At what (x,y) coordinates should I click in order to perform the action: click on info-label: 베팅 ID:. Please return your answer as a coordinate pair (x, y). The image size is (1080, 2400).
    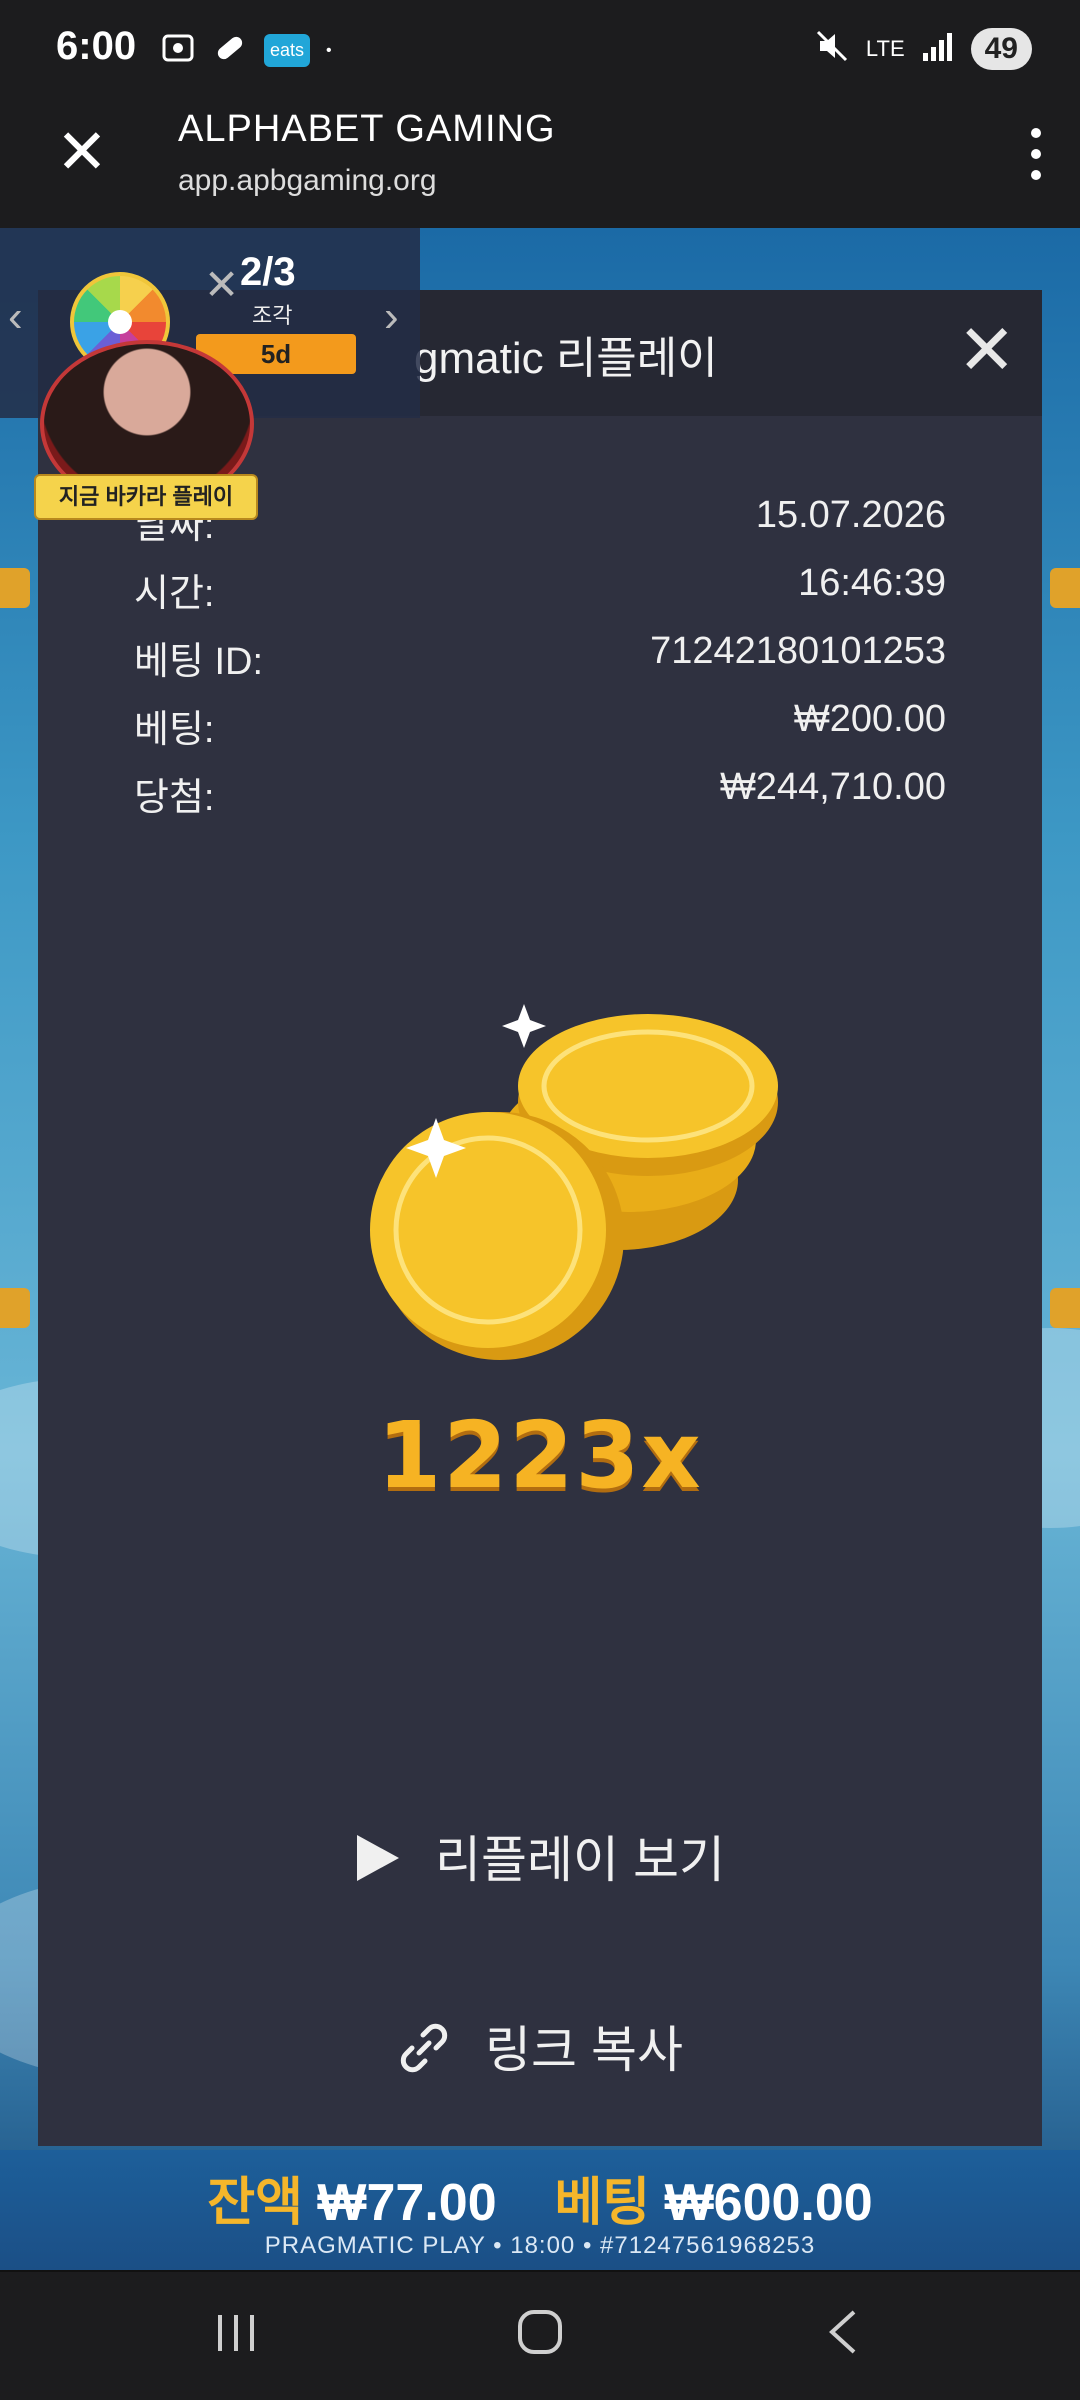
    Looking at the image, I should click on (199, 662).